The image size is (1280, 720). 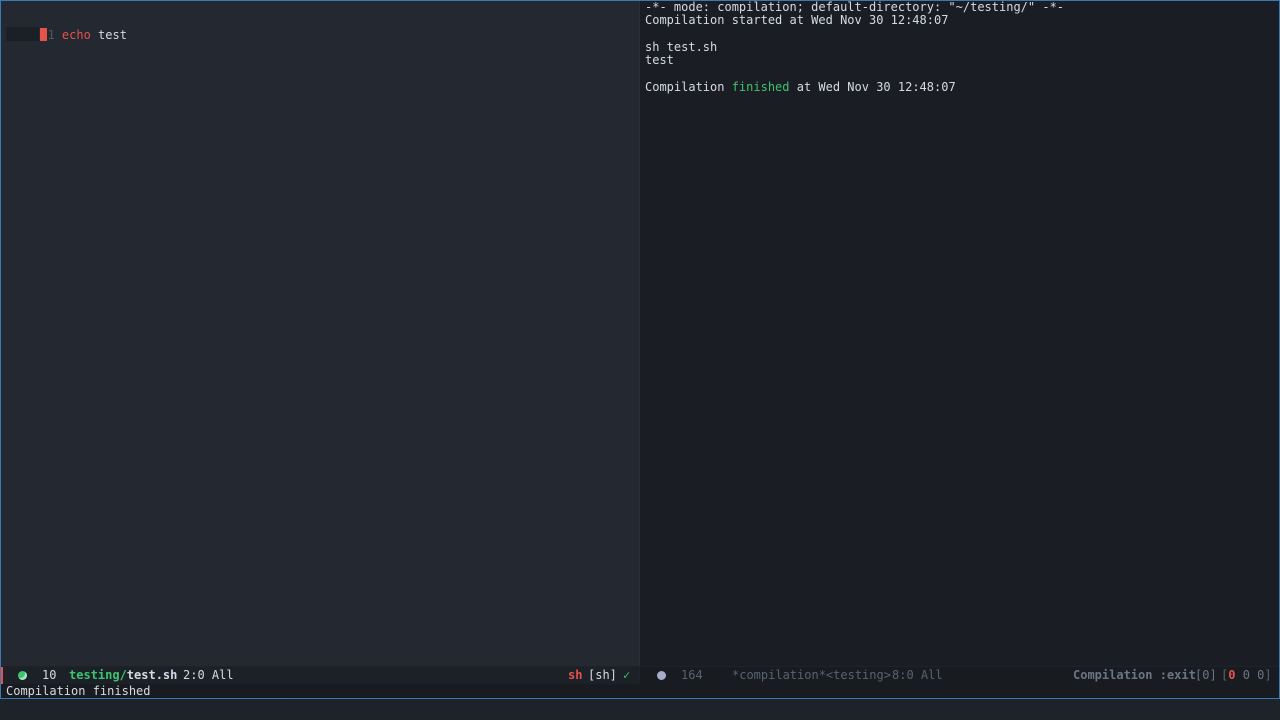 What do you see at coordinates (626, 675) in the screenshot?
I see `checker-ok-icon: ✓` at bounding box center [626, 675].